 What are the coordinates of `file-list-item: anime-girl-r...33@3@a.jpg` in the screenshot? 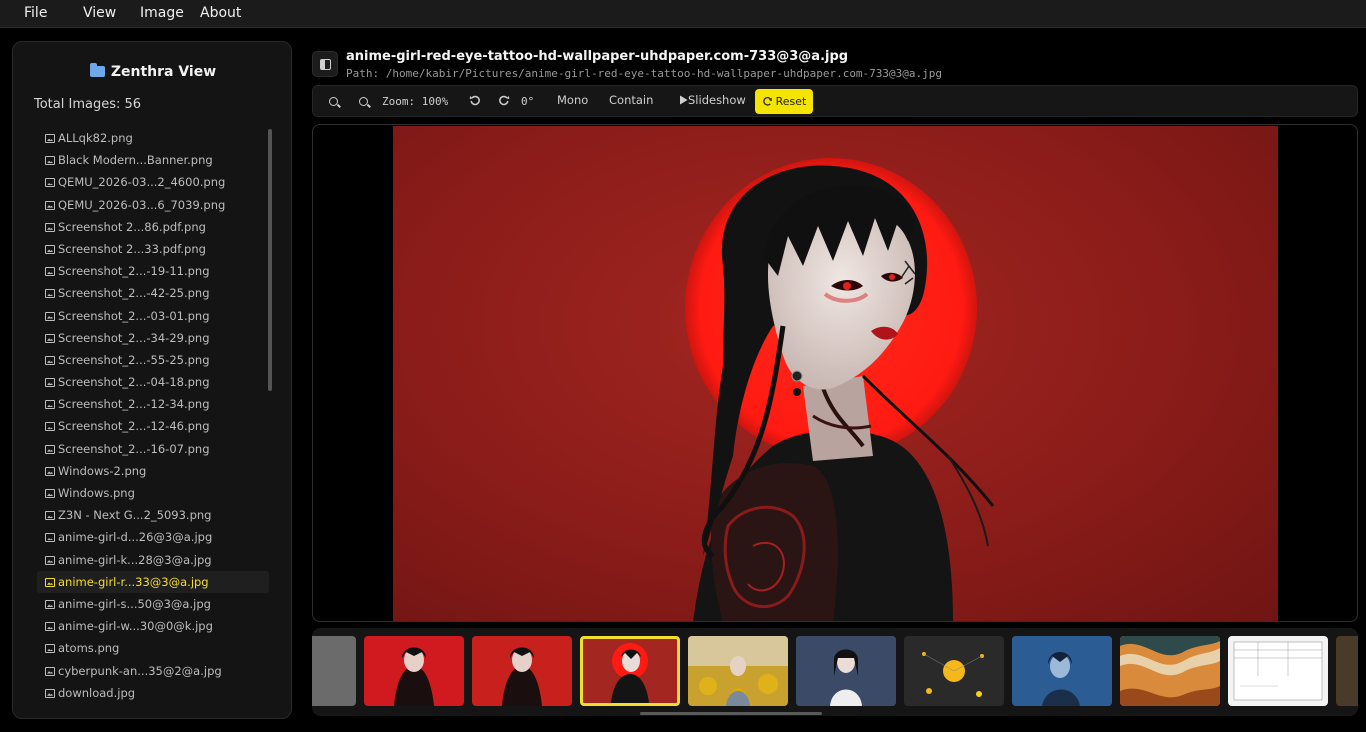 It's located at (153, 581).